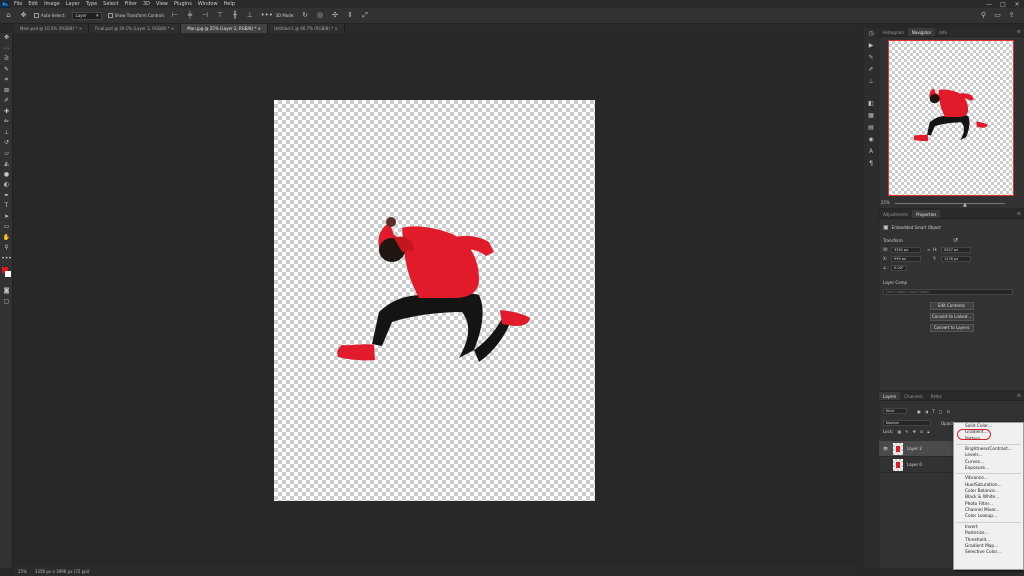 The width and height of the screenshot is (1024, 576). What do you see at coordinates (893, 32) in the screenshot?
I see `tab-histogram: Histogram` at bounding box center [893, 32].